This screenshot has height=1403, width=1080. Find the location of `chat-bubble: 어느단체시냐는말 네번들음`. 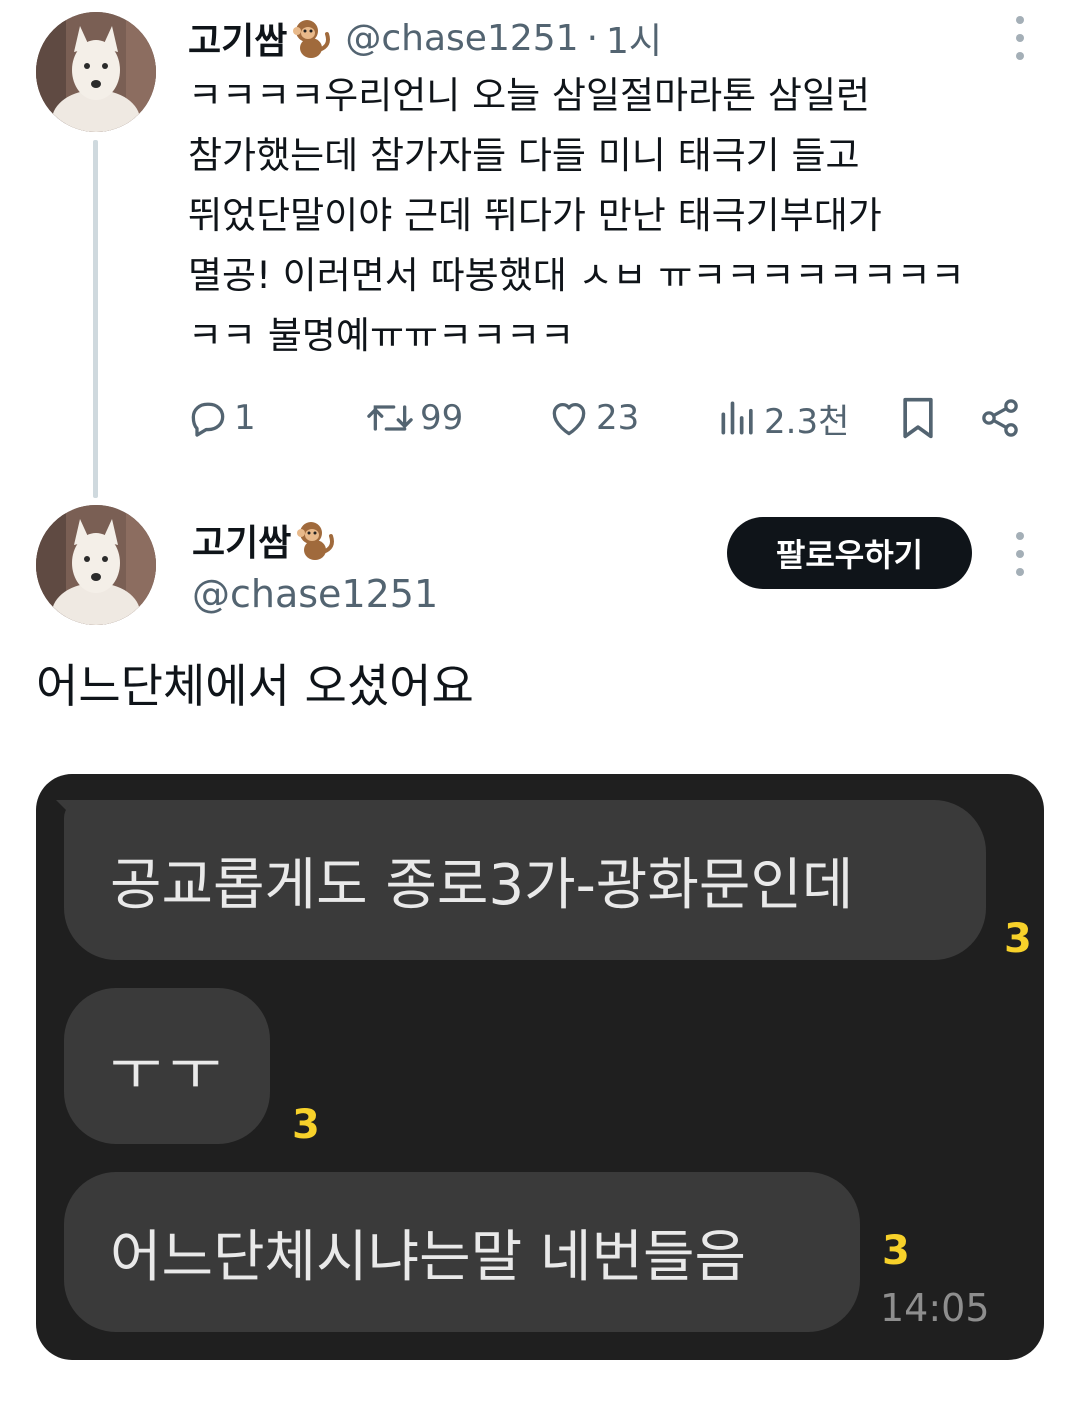

chat-bubble: 어느단체시냐는말 네번들음 is located at coordinates (462, 1252).